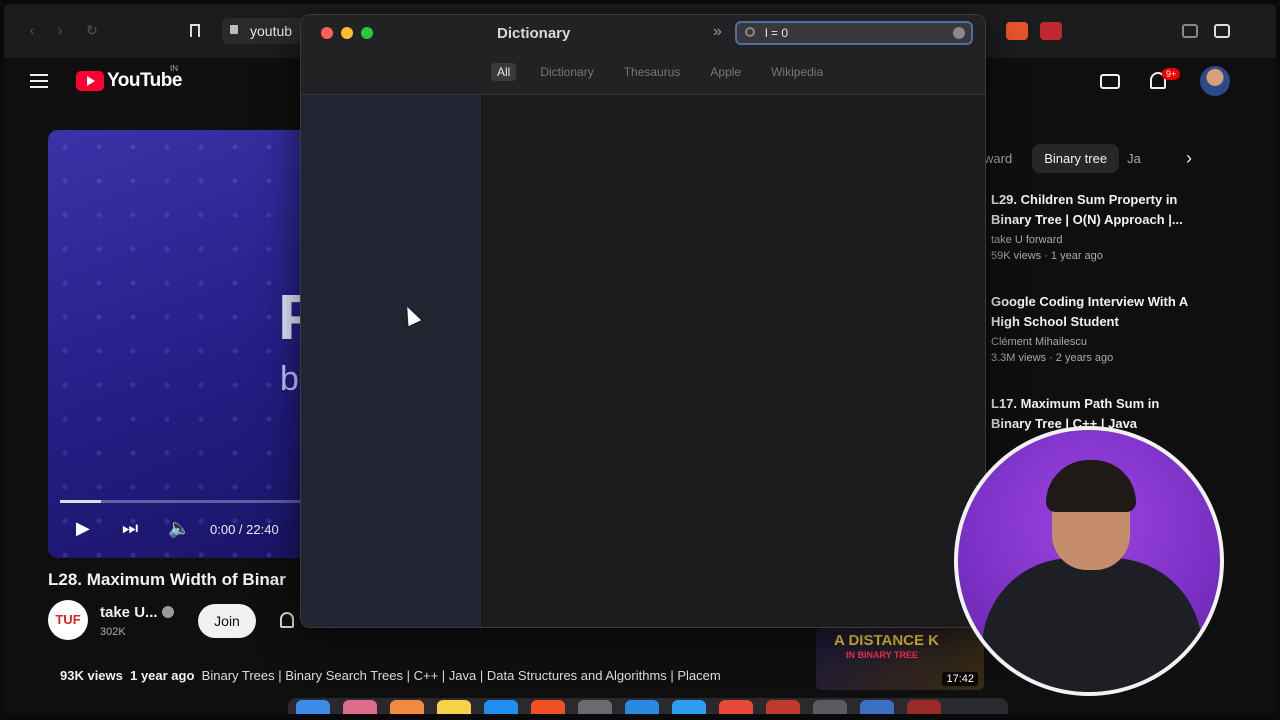 This screenshot has width=1280, height=720. Describe the element at coordinates (1215, 81) in the screenshot. I see `account-avatar` at that location.